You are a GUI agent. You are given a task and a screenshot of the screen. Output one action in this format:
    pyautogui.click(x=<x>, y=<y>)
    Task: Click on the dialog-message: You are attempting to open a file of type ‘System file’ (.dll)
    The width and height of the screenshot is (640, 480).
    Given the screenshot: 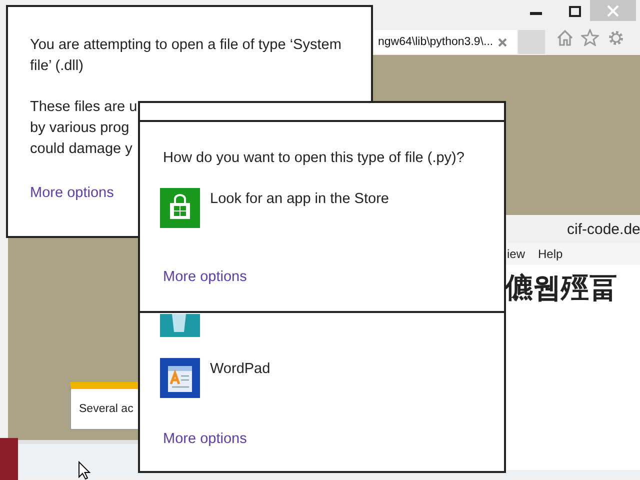 What is the action you would take?
    pyautogui.click(x=186, y=56)
    